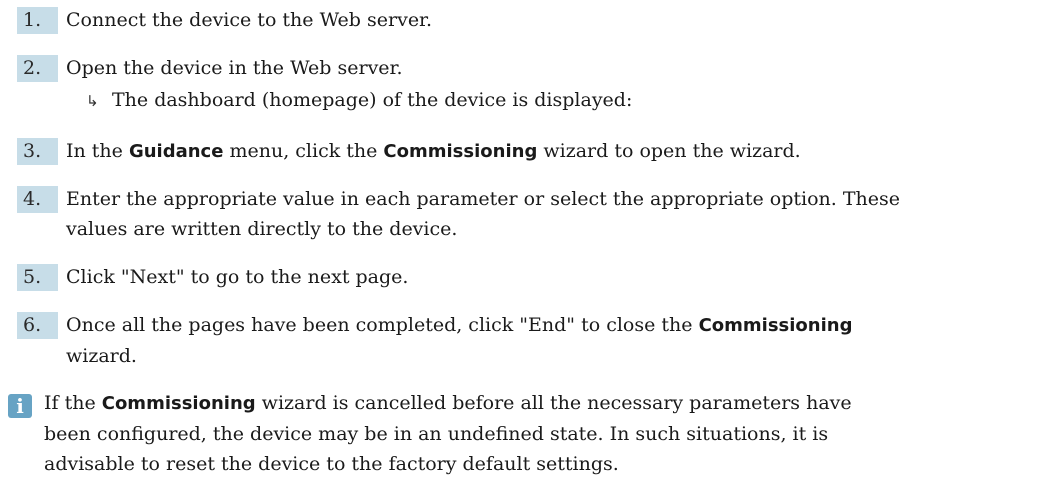 This screenshot has height=487, width=1051. I want to click on step-line: Click "Next" to go to the next page., so click(556, 277).